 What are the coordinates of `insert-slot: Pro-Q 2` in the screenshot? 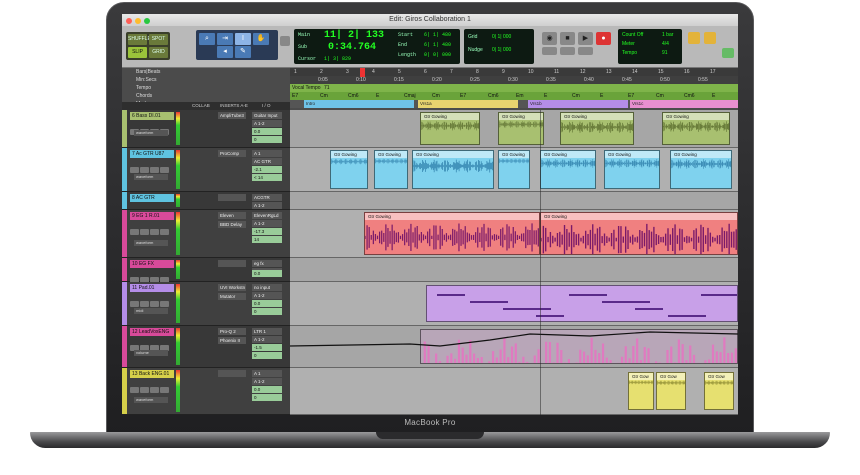 It's located at (232, 331).